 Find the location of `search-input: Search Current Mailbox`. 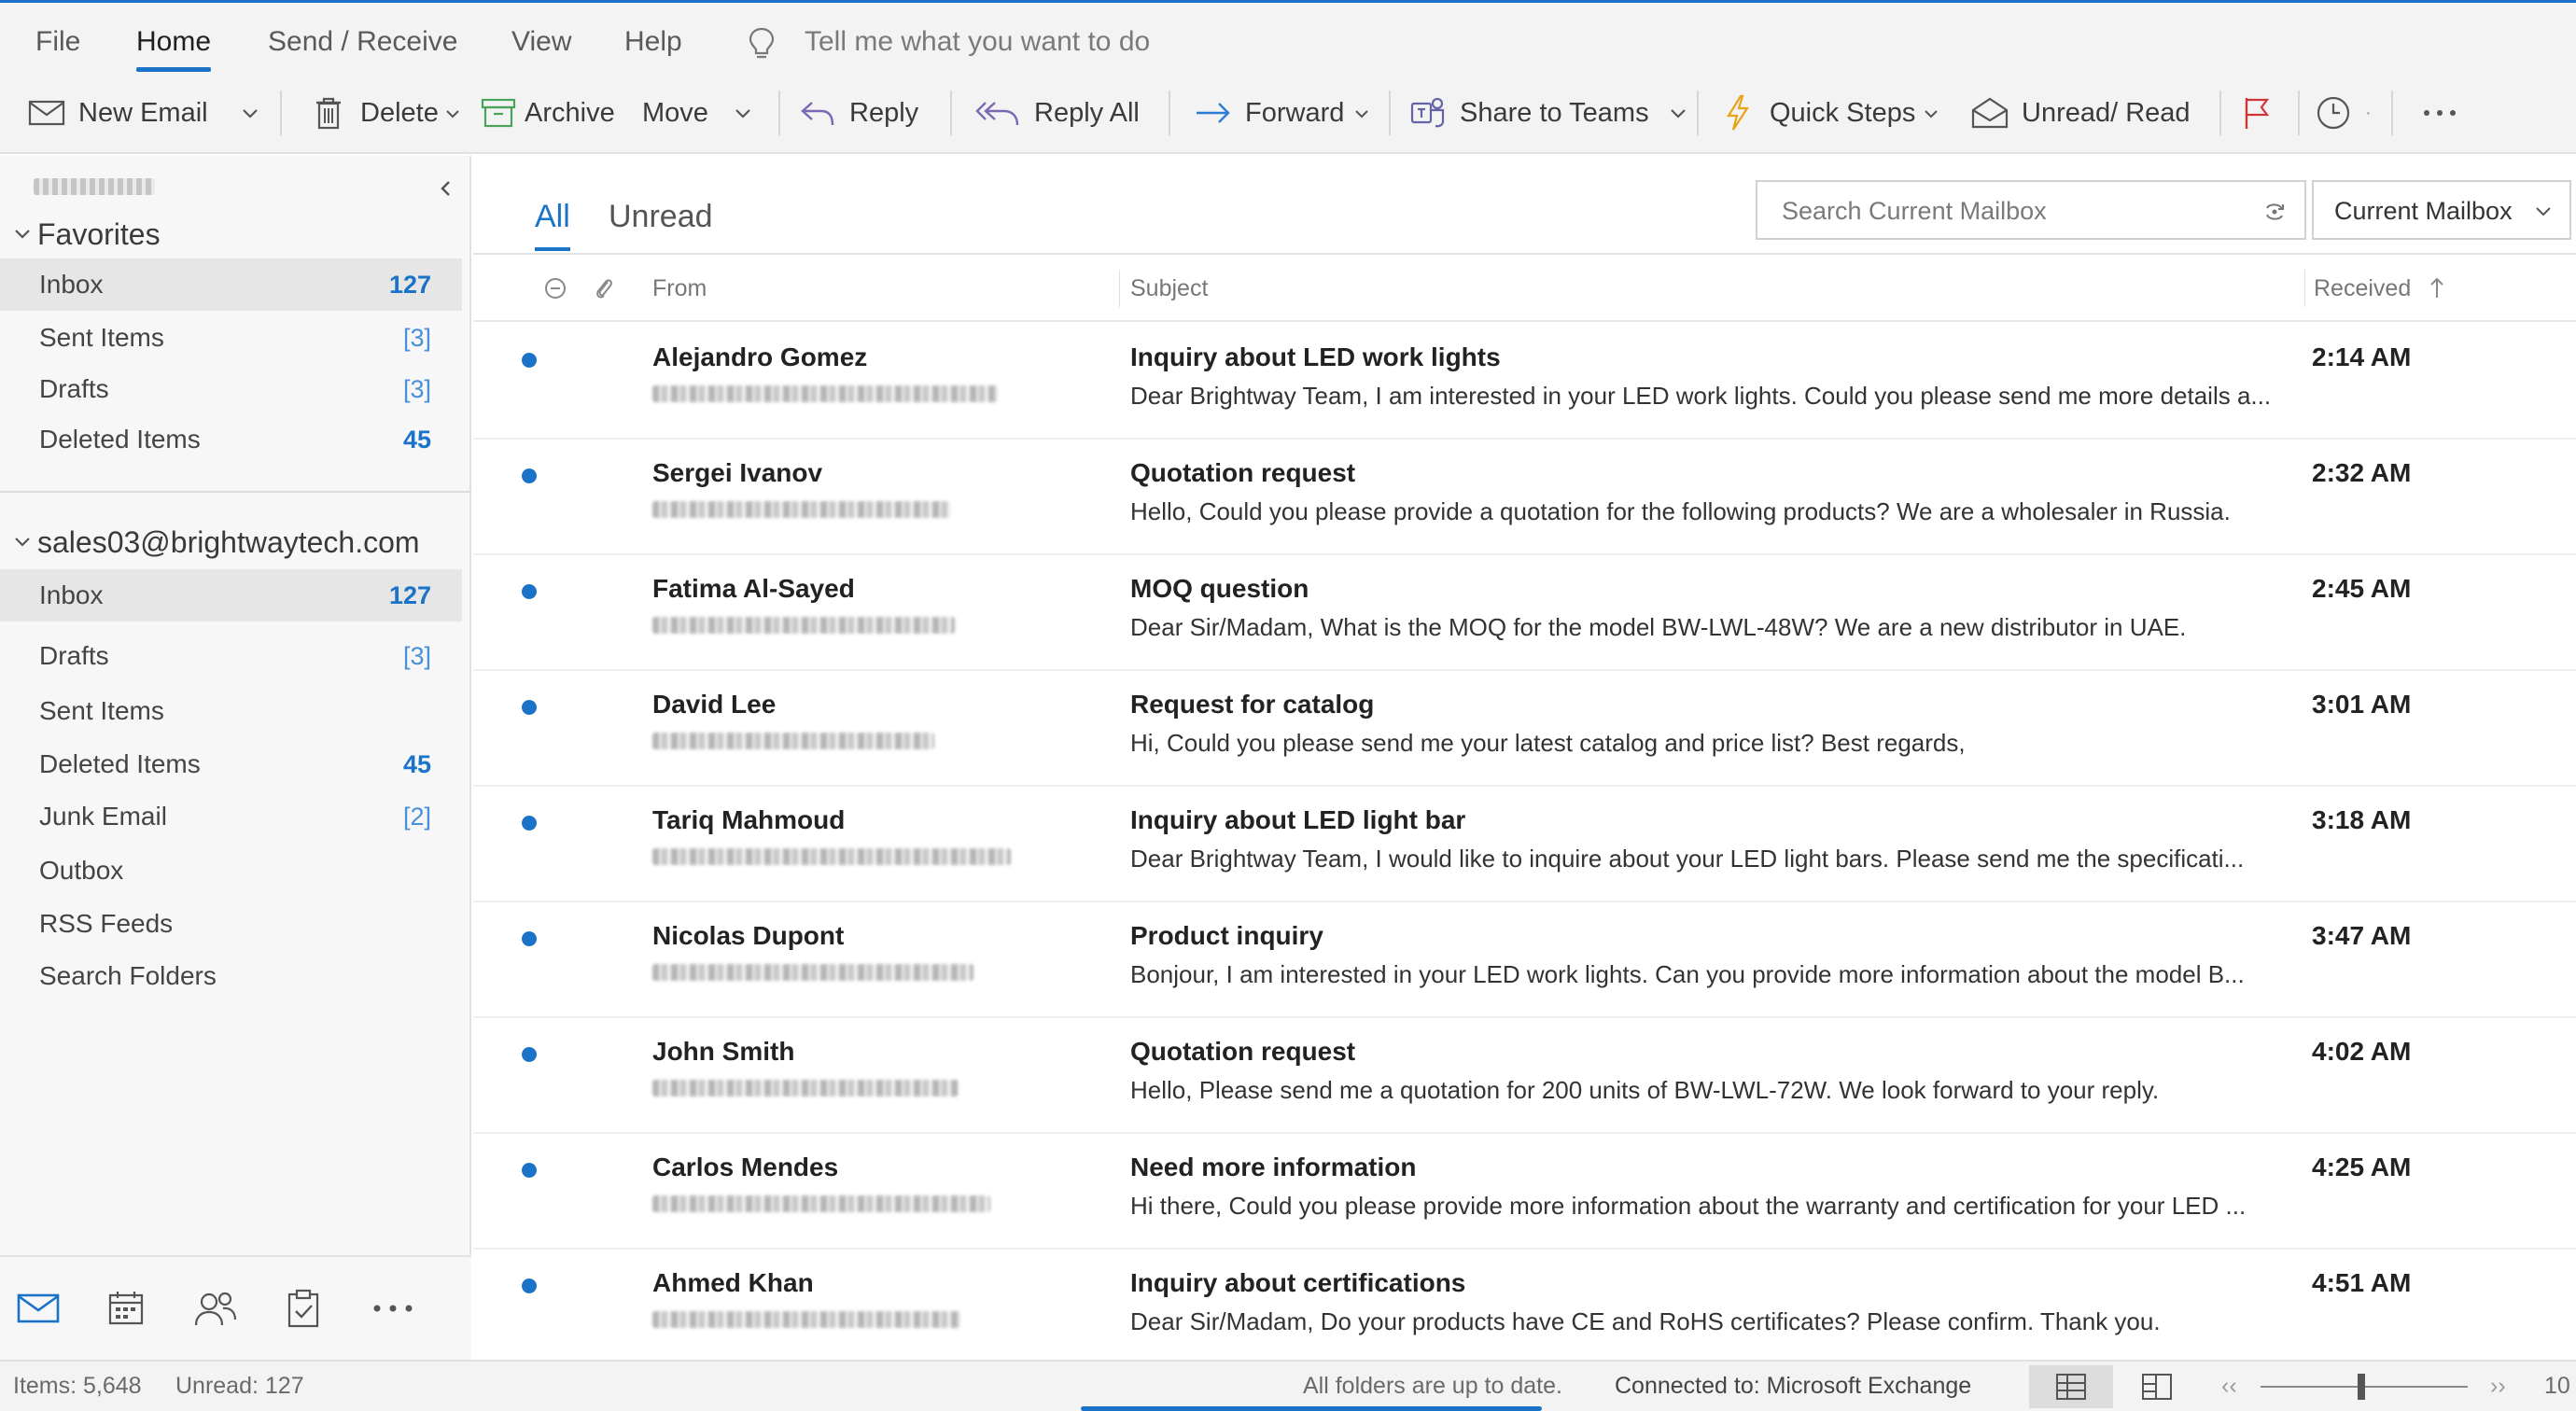

search-input: Search Current Mailbox is located at coordinates (2031, 210).